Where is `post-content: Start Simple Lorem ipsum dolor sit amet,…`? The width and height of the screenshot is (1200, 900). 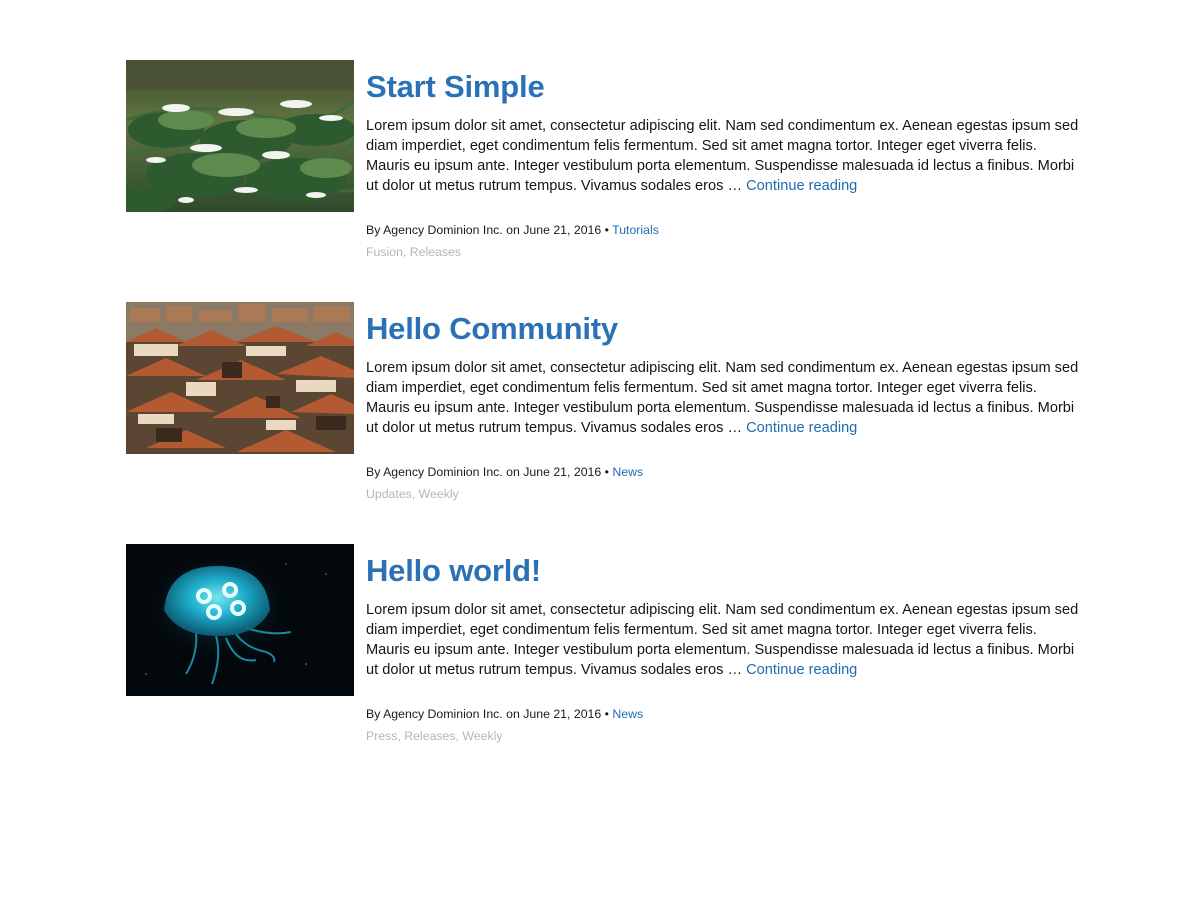 post-content: Start Simple Lorem ipsum dolor sit amet,… is located at coordinates (726, 160).